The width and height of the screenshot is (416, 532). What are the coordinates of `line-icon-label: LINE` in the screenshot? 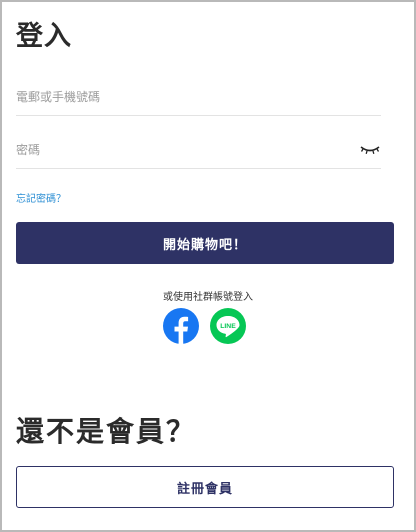 It's located at (228, 326).